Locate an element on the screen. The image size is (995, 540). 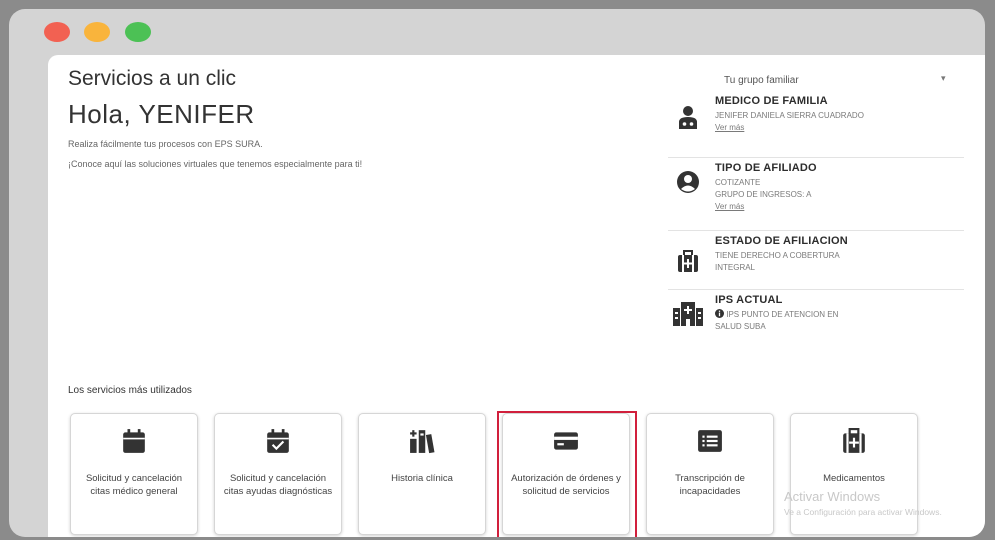
close-window-button is located at coordinates (57, 32).